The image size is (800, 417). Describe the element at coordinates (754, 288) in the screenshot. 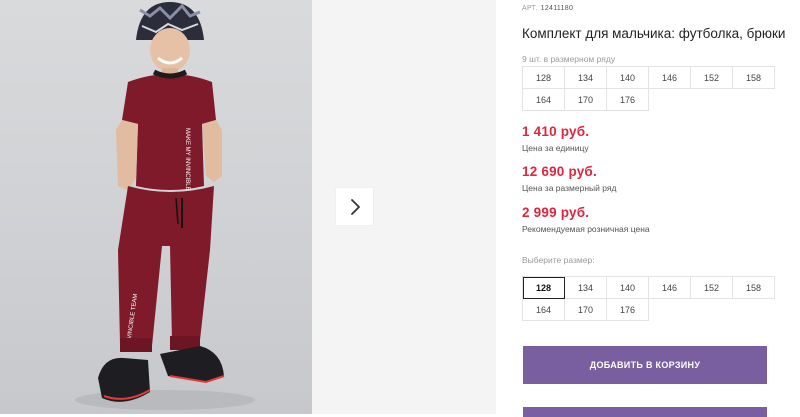

I see `size-option: 158` at that location.